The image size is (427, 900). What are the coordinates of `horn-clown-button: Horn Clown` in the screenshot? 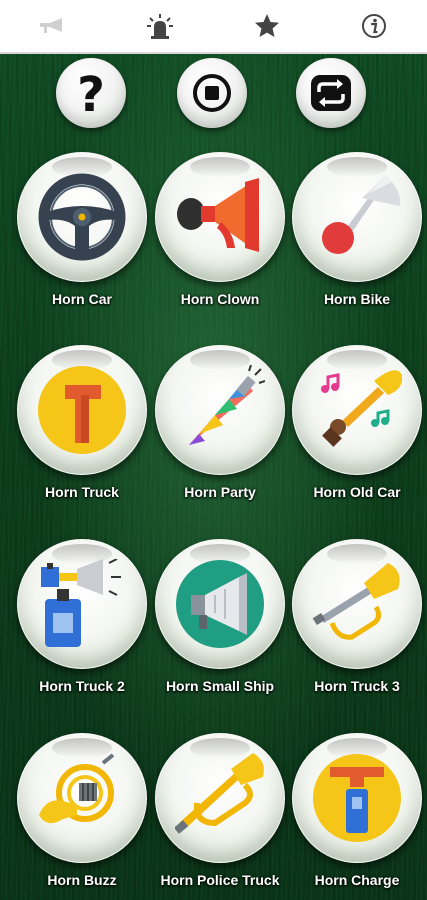 It's located at (220, 247).